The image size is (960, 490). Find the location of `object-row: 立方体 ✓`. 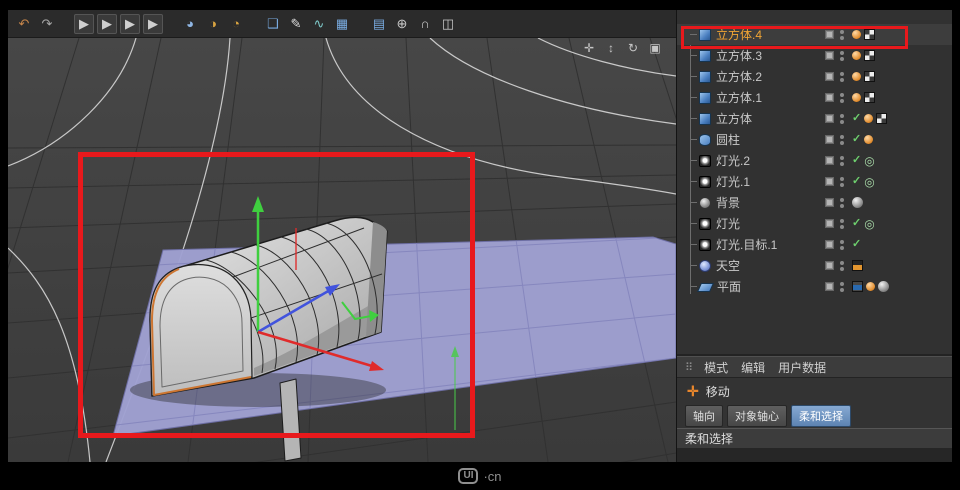

object-row: 立方体 ✓ is located at coordinates (814, 118).